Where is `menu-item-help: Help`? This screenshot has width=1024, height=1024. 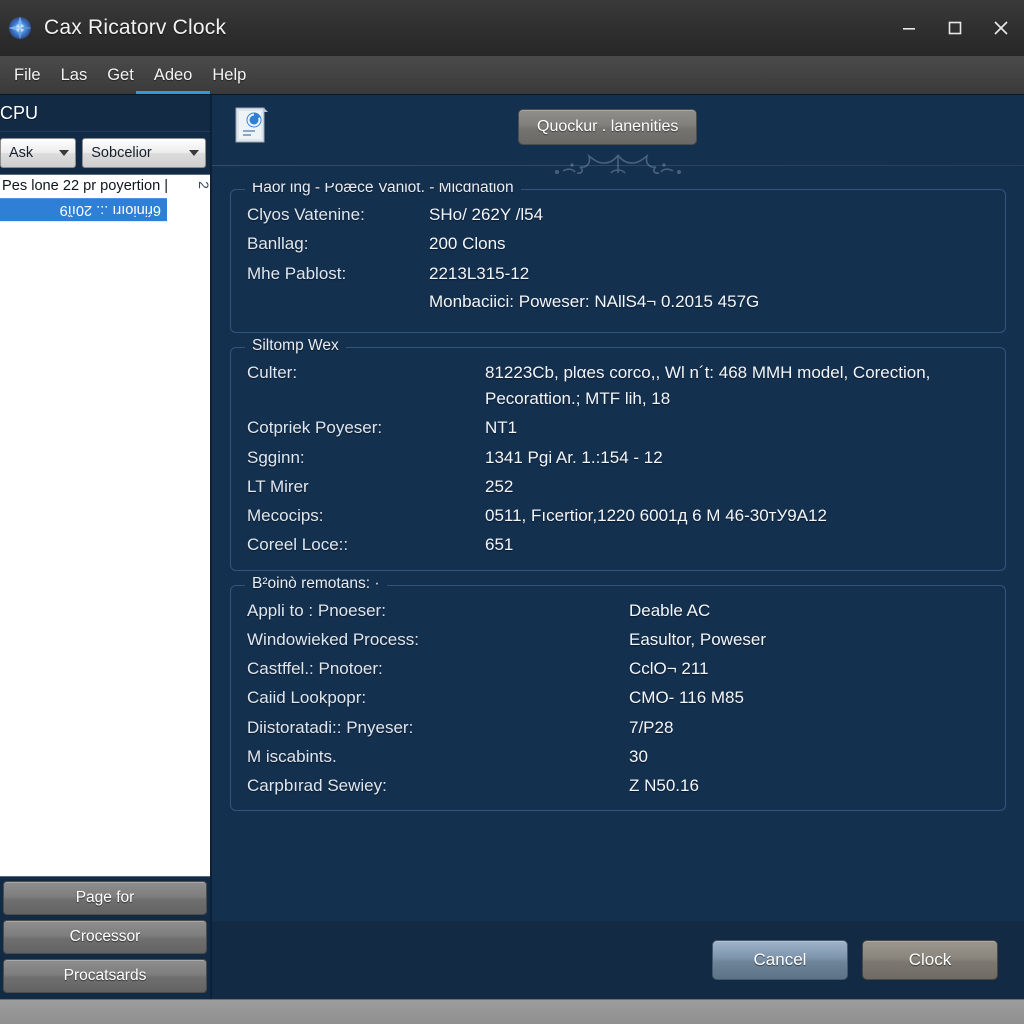
menu-item-help: Help is located at coordinates (229, 75).